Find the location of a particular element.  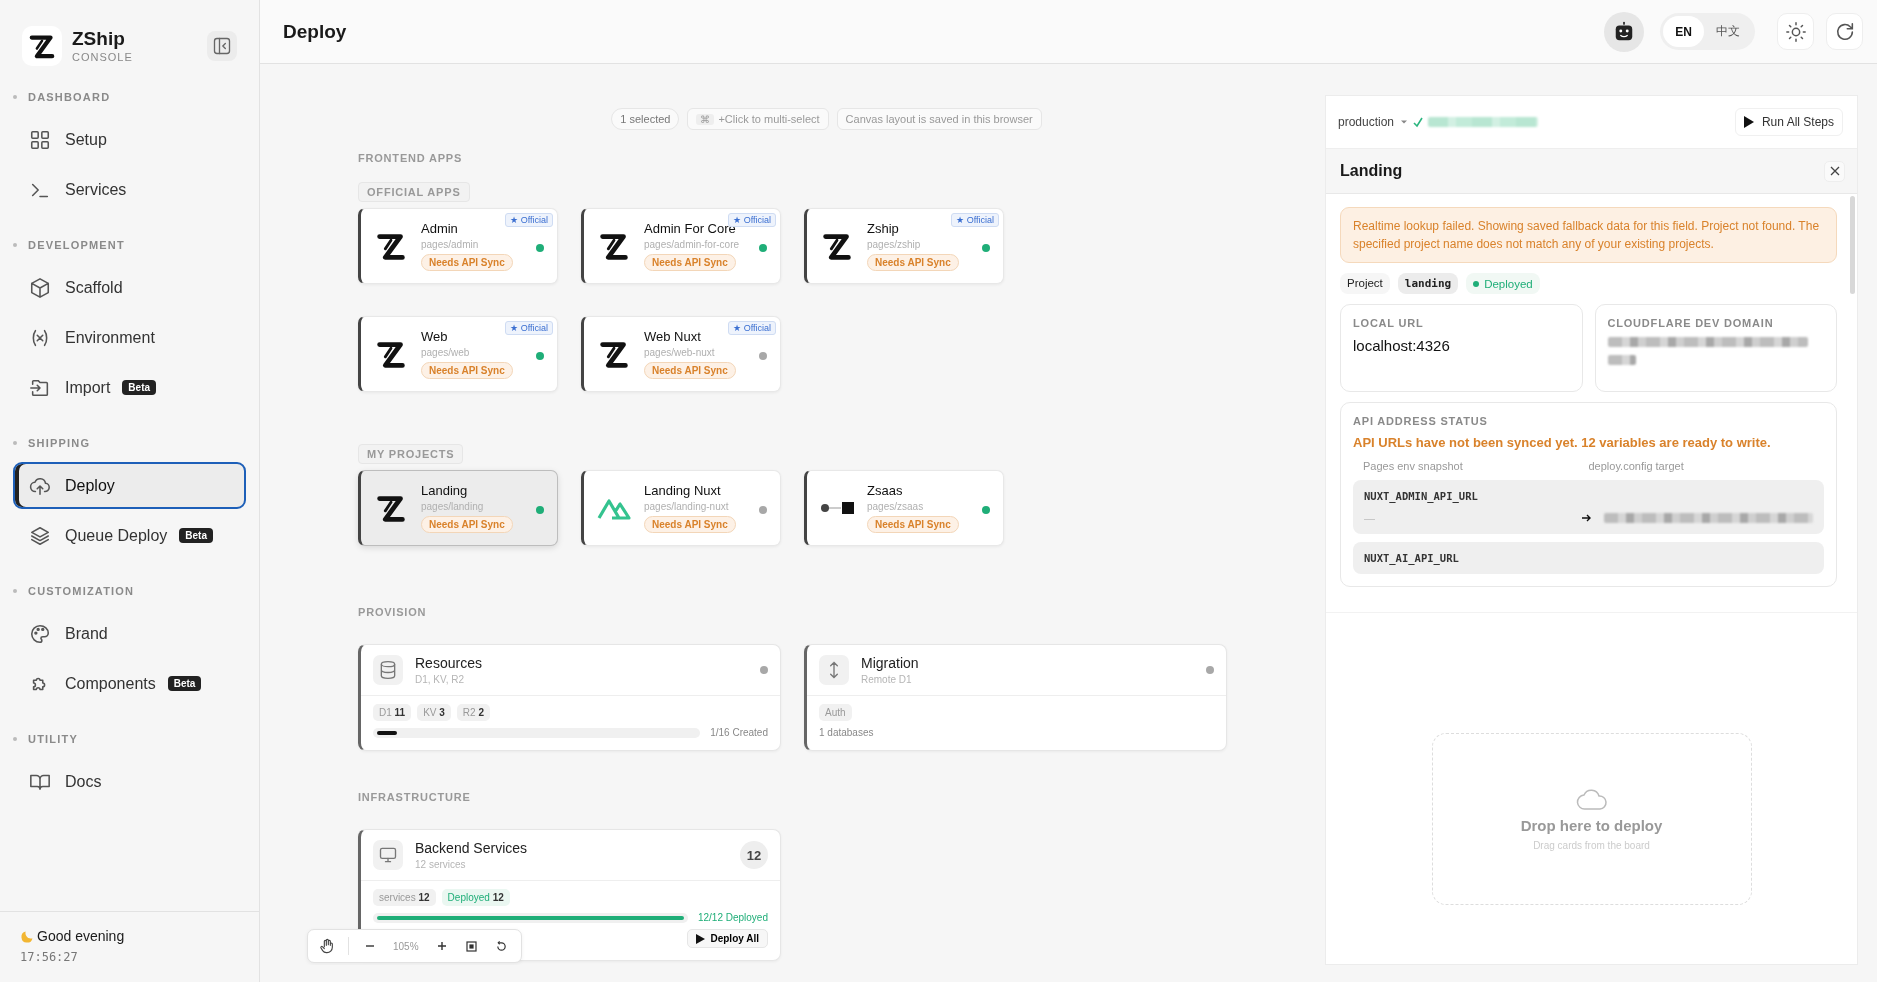

card-title: Resources is located at coordinates (449, 663).